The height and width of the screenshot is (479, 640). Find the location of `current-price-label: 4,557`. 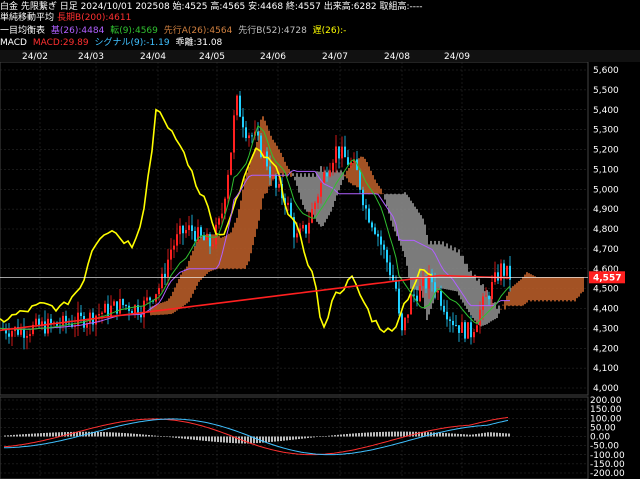

current-price-label: 4,557 is located at coordinates (607, 278).